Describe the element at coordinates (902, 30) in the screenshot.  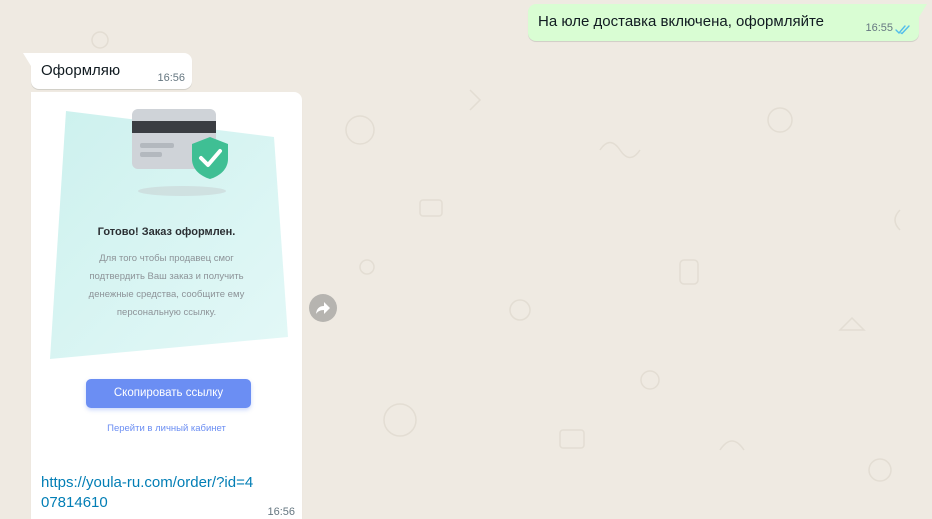
I see `double-check-read-icon` at that location.